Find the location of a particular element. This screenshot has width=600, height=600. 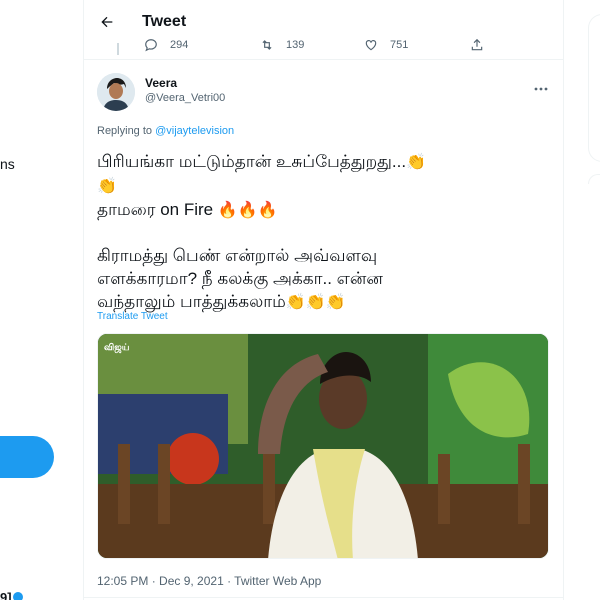

author-name: Veera is located at coordinates (161, 83).